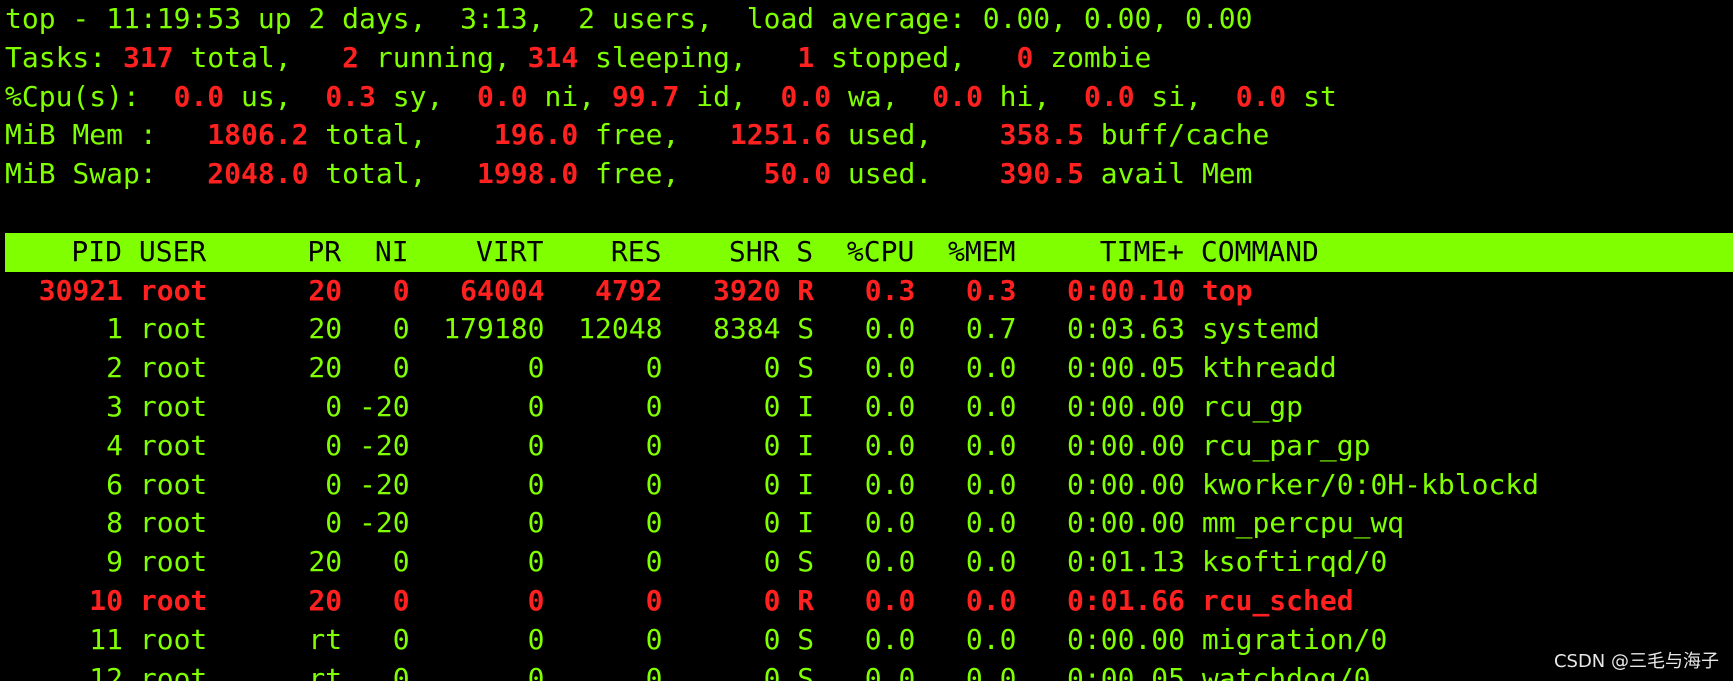 Image resolution: width=1733 pixels, height=681 pixels. What do you see at coordinates (443, 57) in the screenshot?
I see `tasks-running-label: running,` at bounding box center [443, 57].